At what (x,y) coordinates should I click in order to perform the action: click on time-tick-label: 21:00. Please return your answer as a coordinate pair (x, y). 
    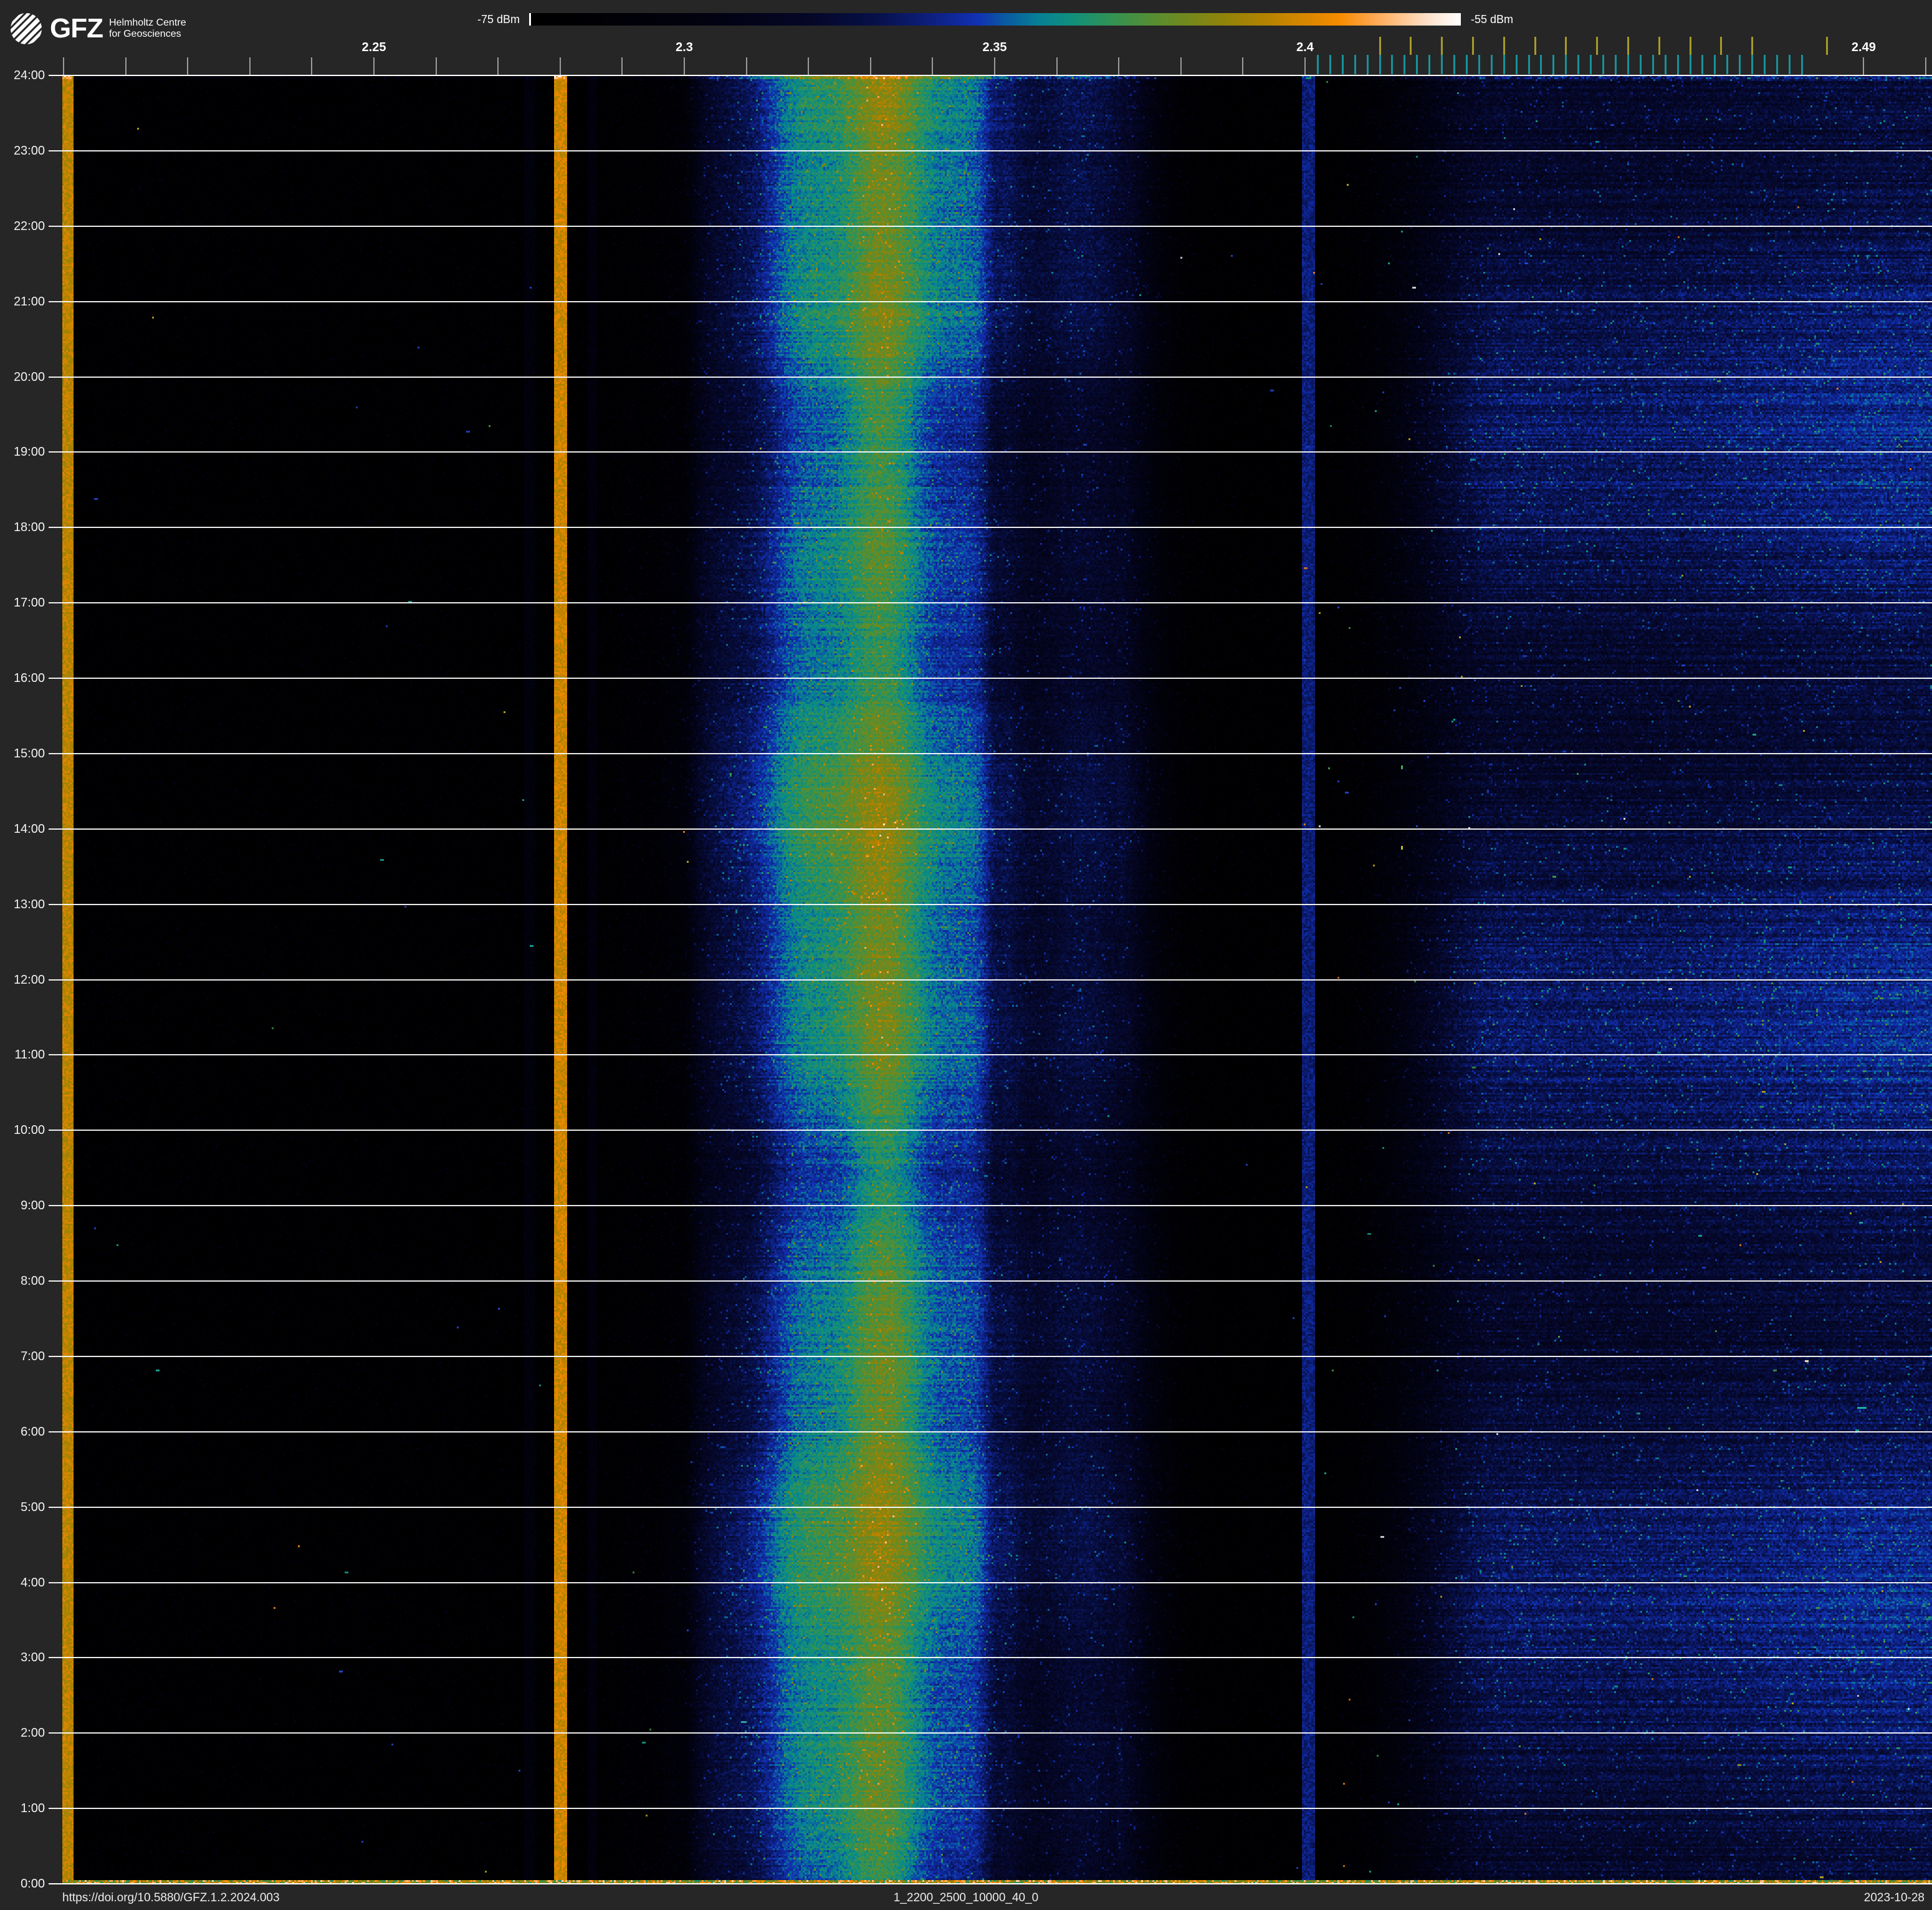
    Looking at the image, I should click on (29, 301).